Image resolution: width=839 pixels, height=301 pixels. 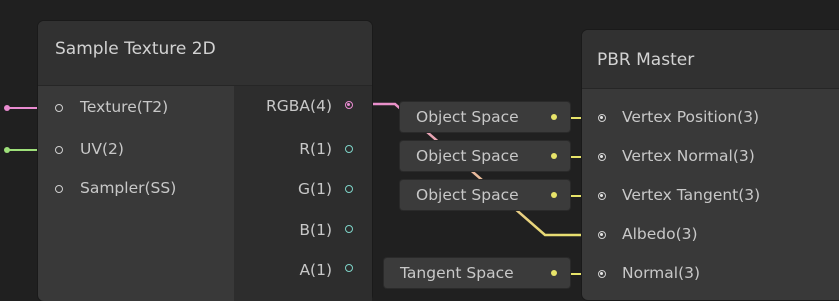 What do you see at coordinates (646, 60) in the screenshot?
I see `pbr-master-title: PBR Master` at bounding box center [646, 60].